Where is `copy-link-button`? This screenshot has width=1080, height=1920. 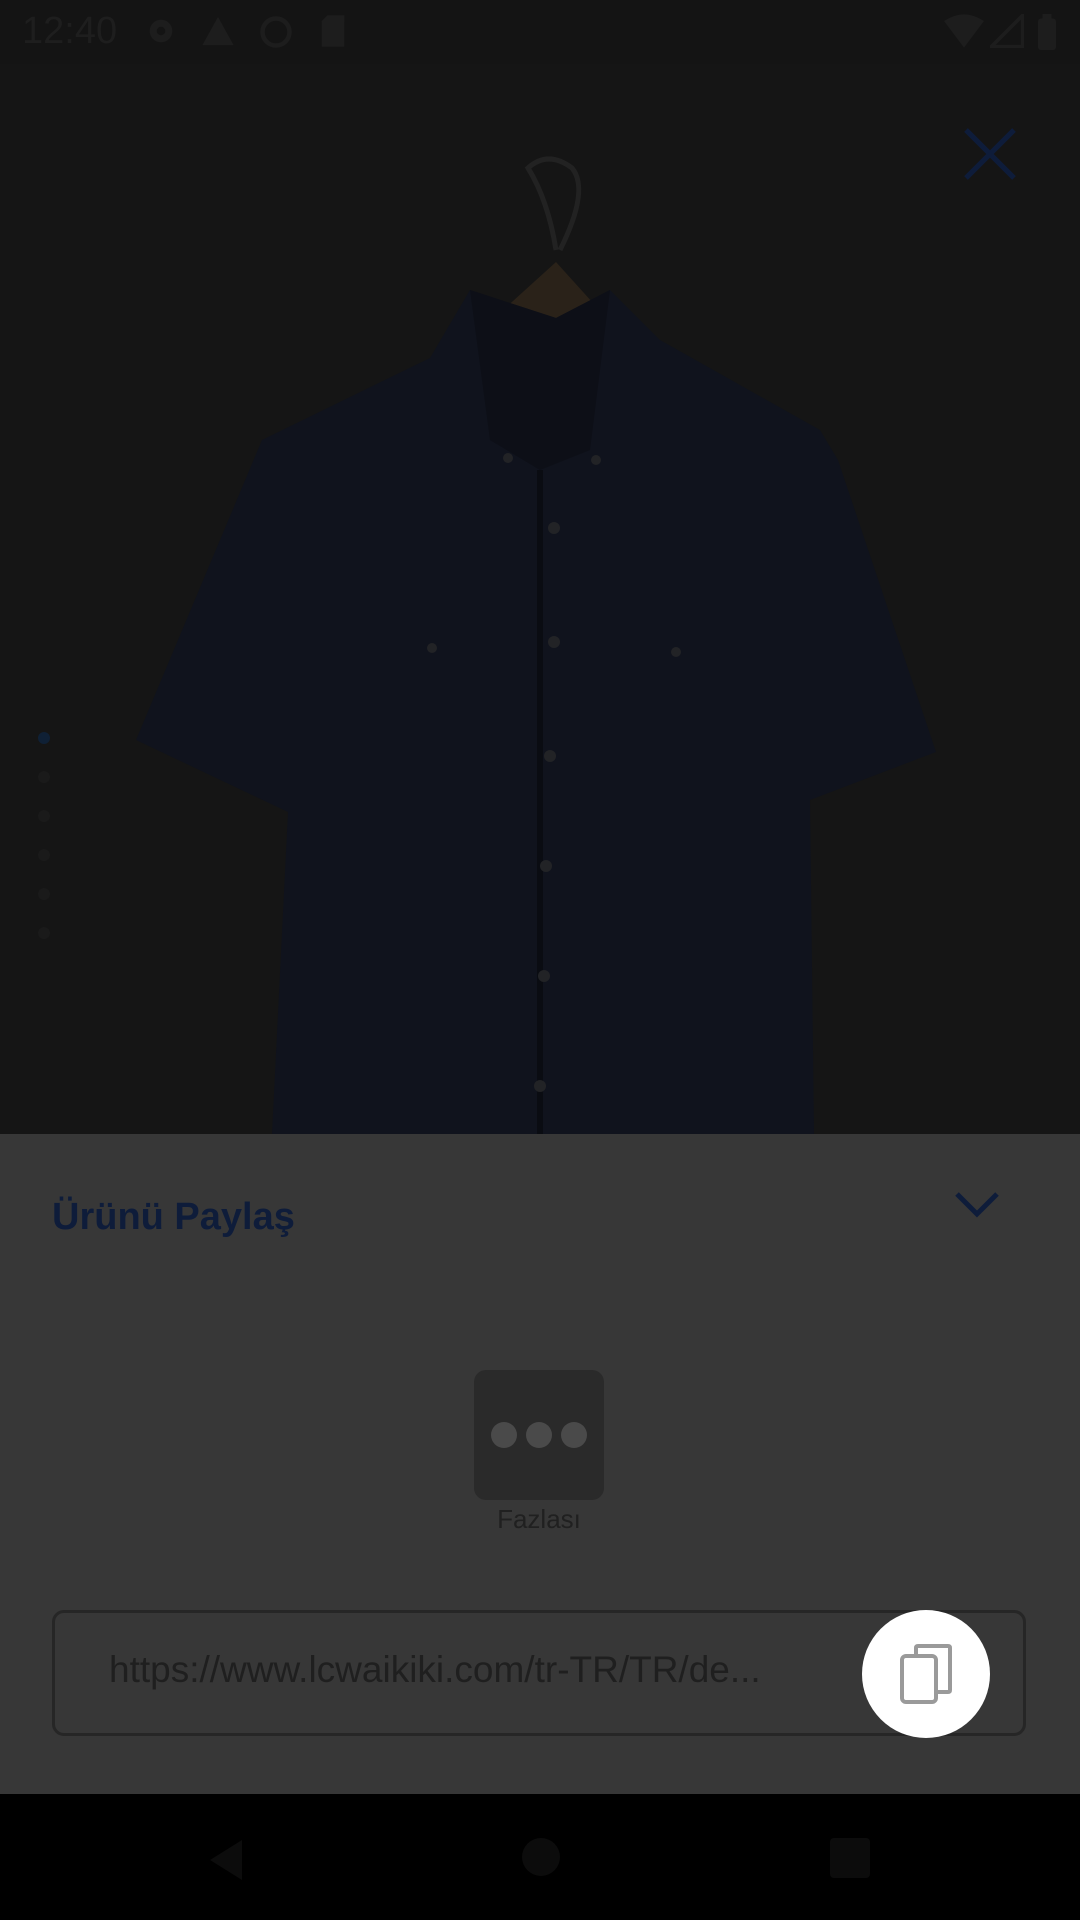 copy-link-button is located at coordinates (926, 1674).